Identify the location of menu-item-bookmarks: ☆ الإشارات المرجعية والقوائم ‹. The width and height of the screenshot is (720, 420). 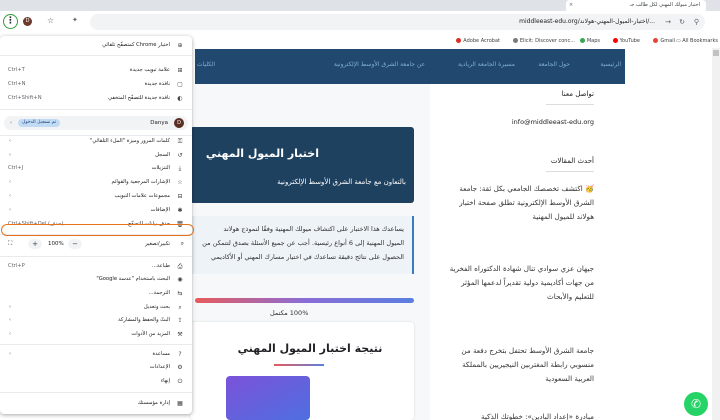
(96, 182).